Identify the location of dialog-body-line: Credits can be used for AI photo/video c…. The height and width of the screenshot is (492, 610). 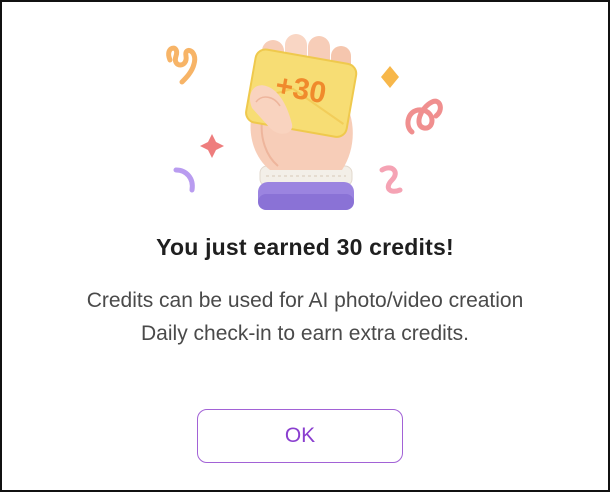
(305, 300).